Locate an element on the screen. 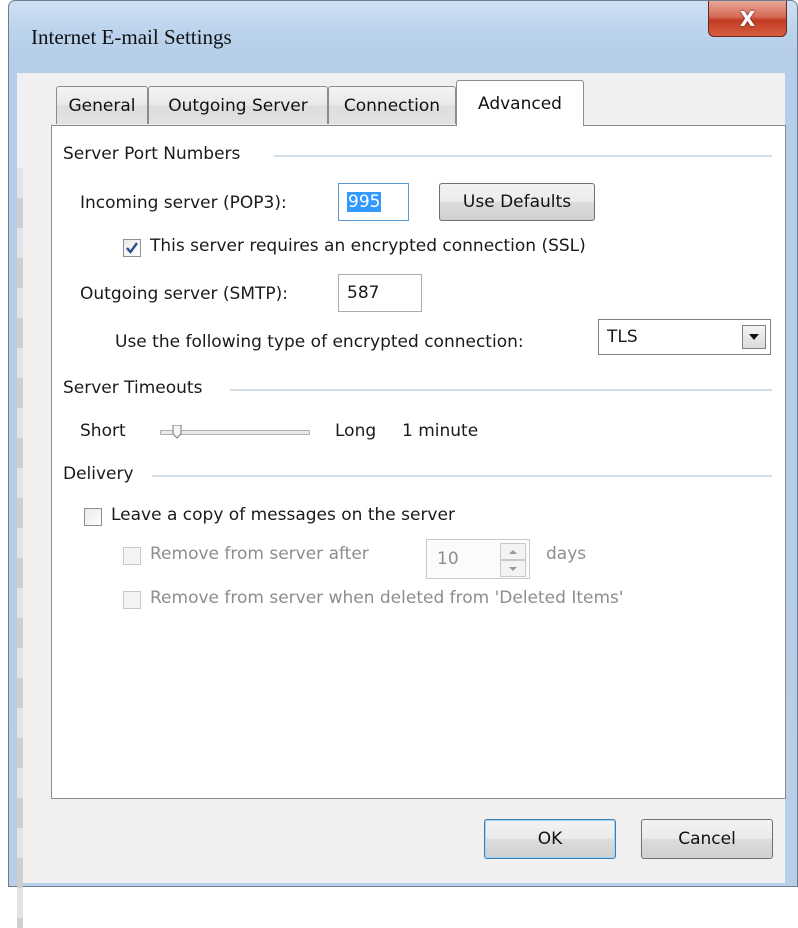  server-timeouts-heading: Server Timeouts is located at coordinates (133, 388).